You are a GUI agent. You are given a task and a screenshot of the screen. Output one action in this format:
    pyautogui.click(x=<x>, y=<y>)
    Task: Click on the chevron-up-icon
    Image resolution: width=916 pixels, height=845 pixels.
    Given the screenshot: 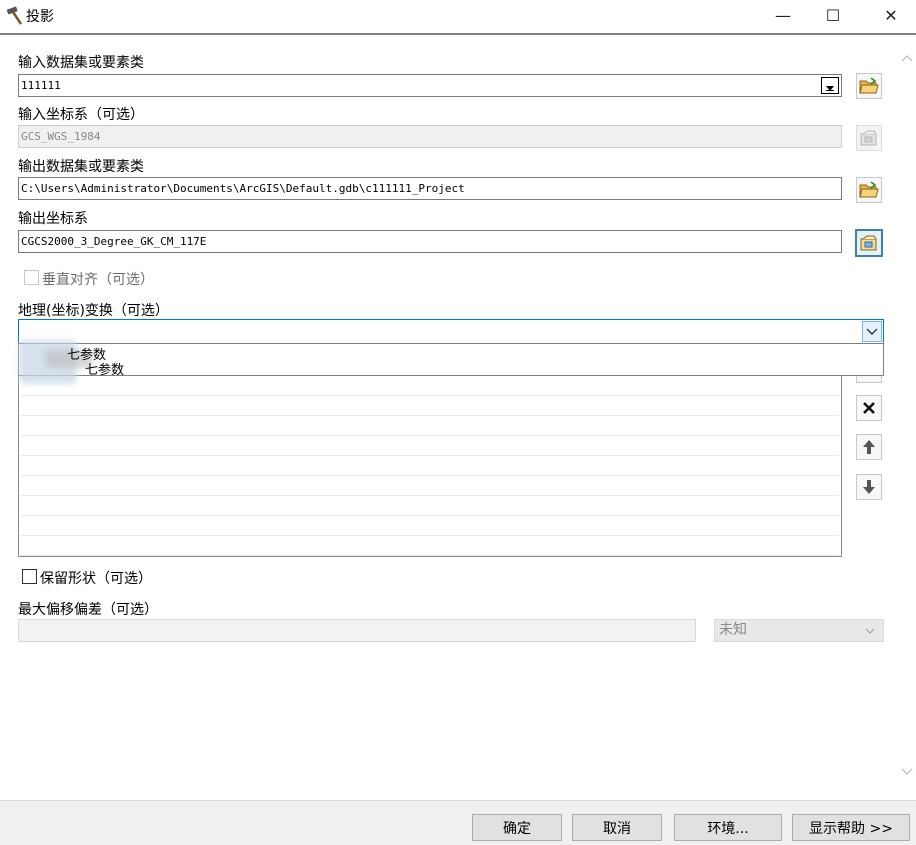 What is the action you would take?
    pyautogui.click(x=907, y=58)
    